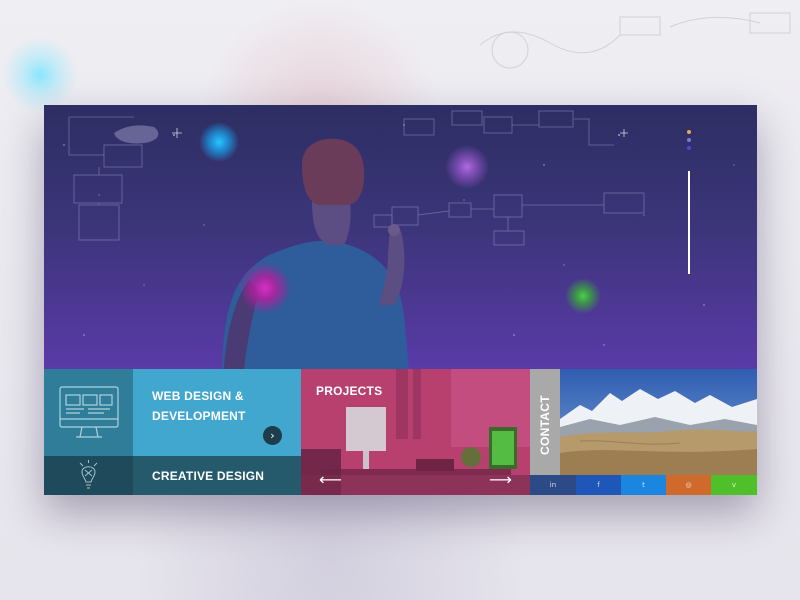 The height and width of the screenshot is (600, 800). I want to click on projects-tile: PROJECTS ⟵ ⟶, so click(415, 432).